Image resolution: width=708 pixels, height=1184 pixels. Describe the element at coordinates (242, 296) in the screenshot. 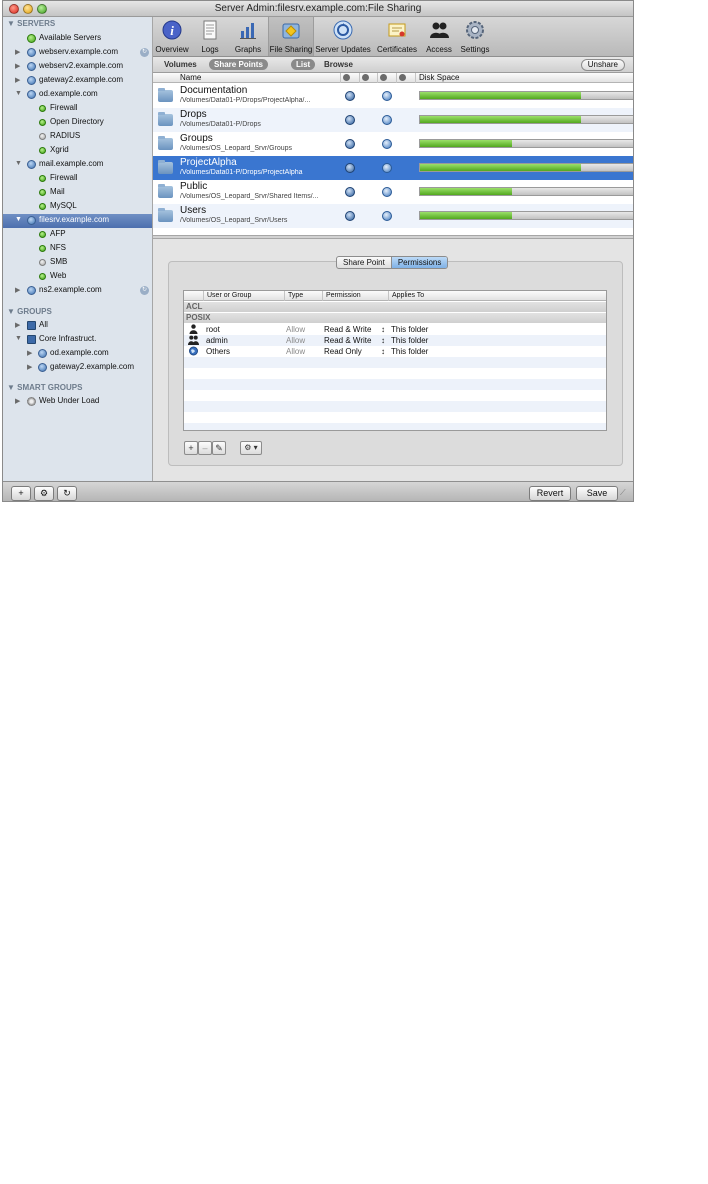

I see `column-header-user-or-group: User or Group` at that location.